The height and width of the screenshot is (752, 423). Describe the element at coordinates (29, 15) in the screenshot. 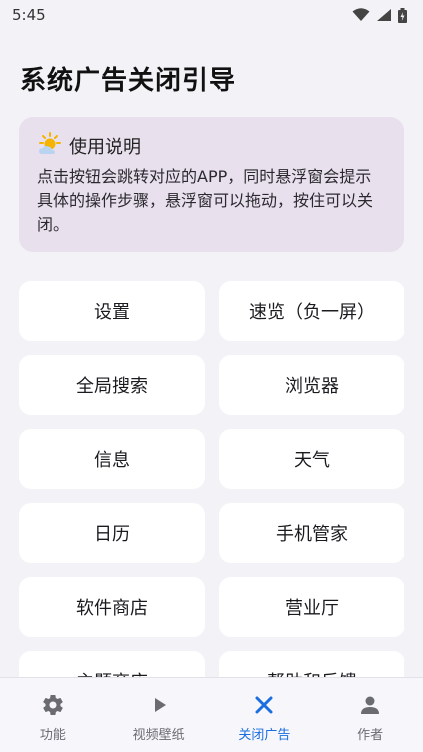

I see `status-time: 5:45` at that location.